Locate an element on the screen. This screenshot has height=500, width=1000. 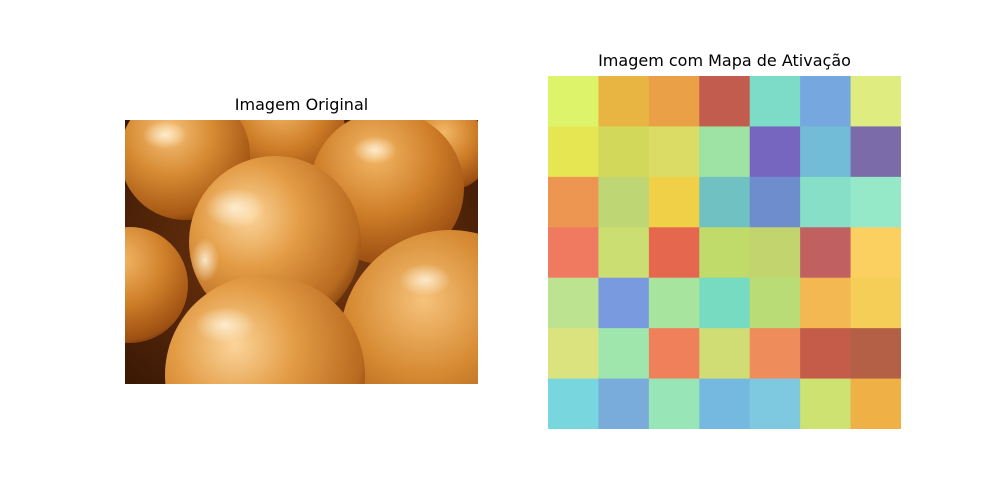
activation-map-title: Imagem com Mapa de Ativação is located at coordinates (724, 60).